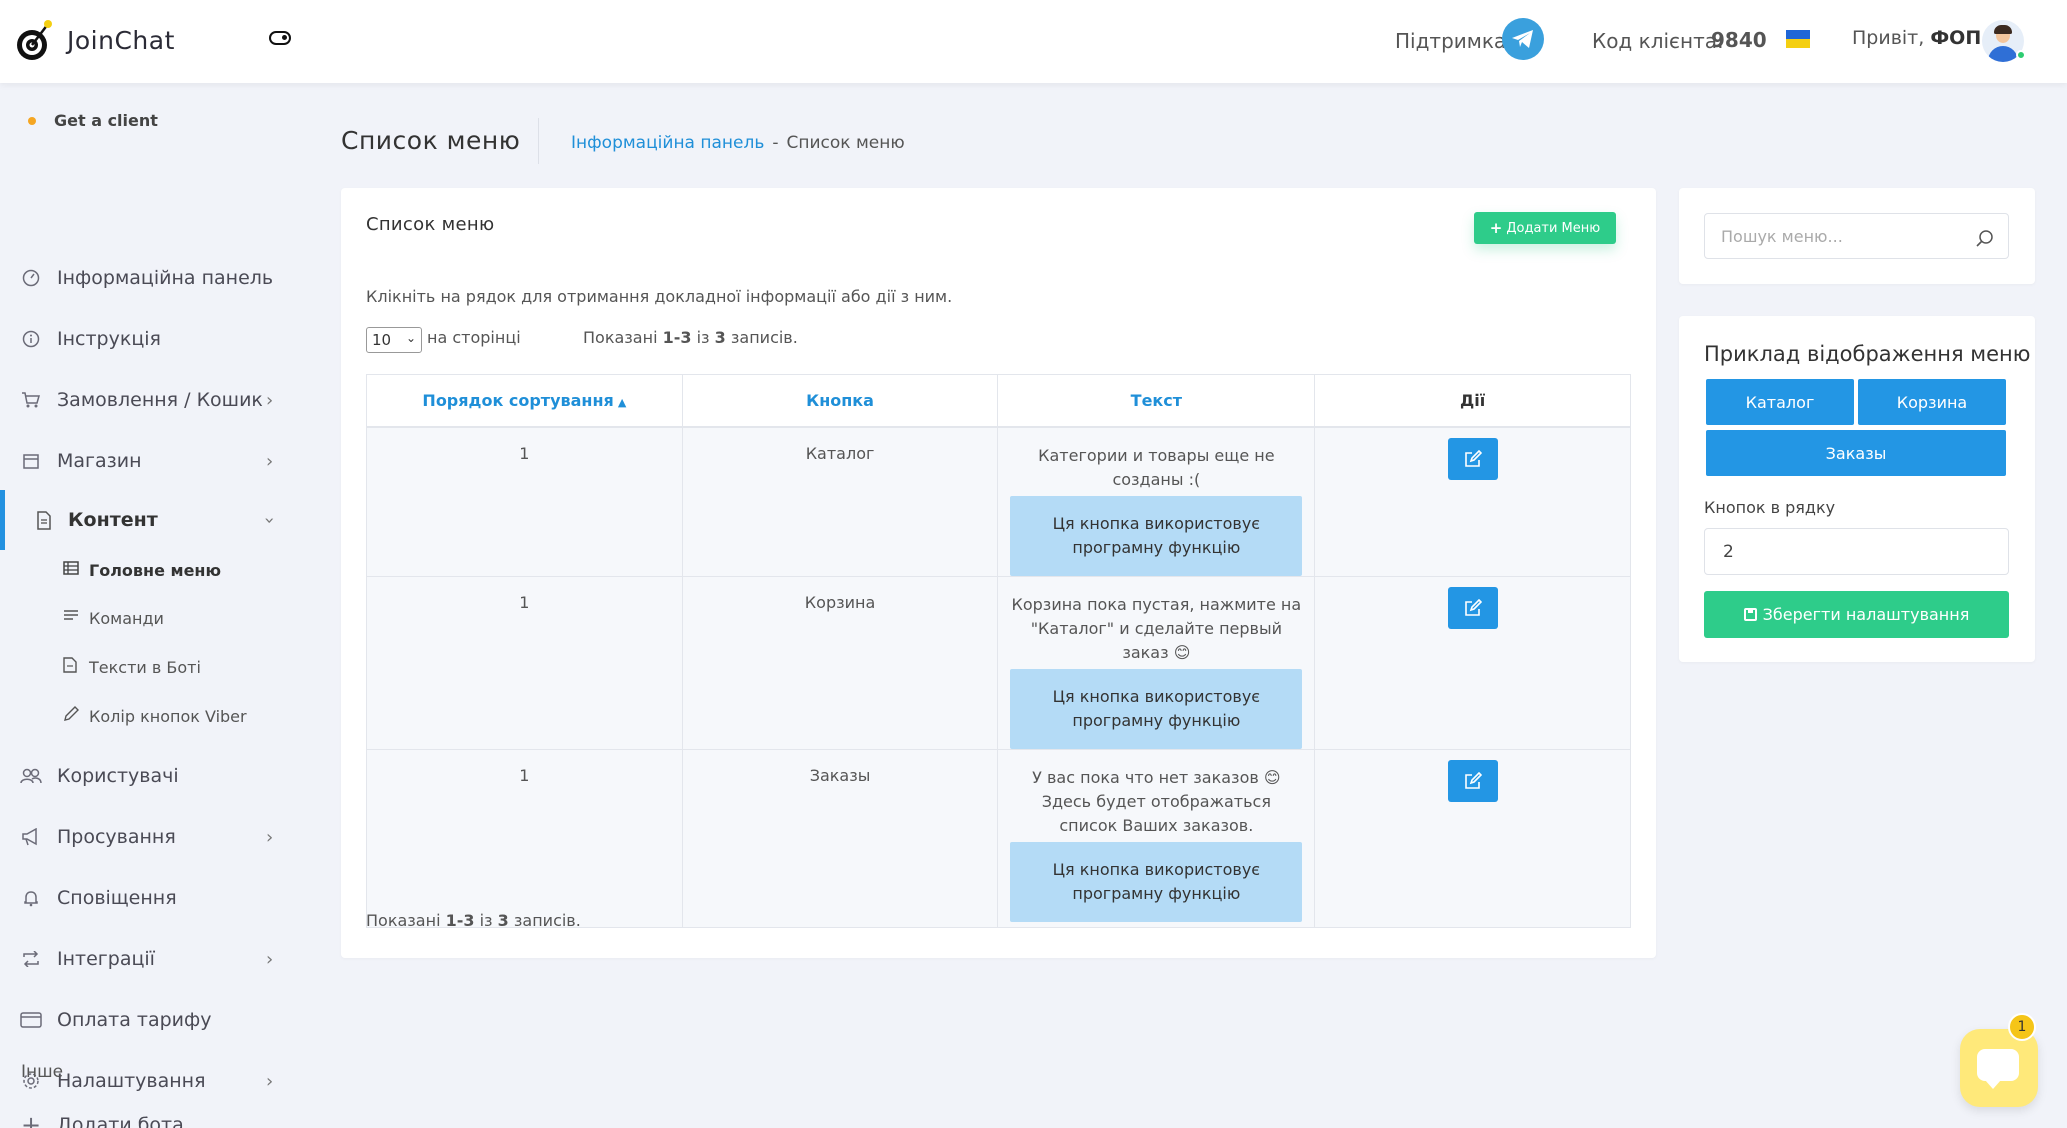 The width and height of the screenshot is (2067, 1128). What do you see at coordinates (71, 716) in the screenshot?
I see `pencil-icon` at bounding box center [71, 716].